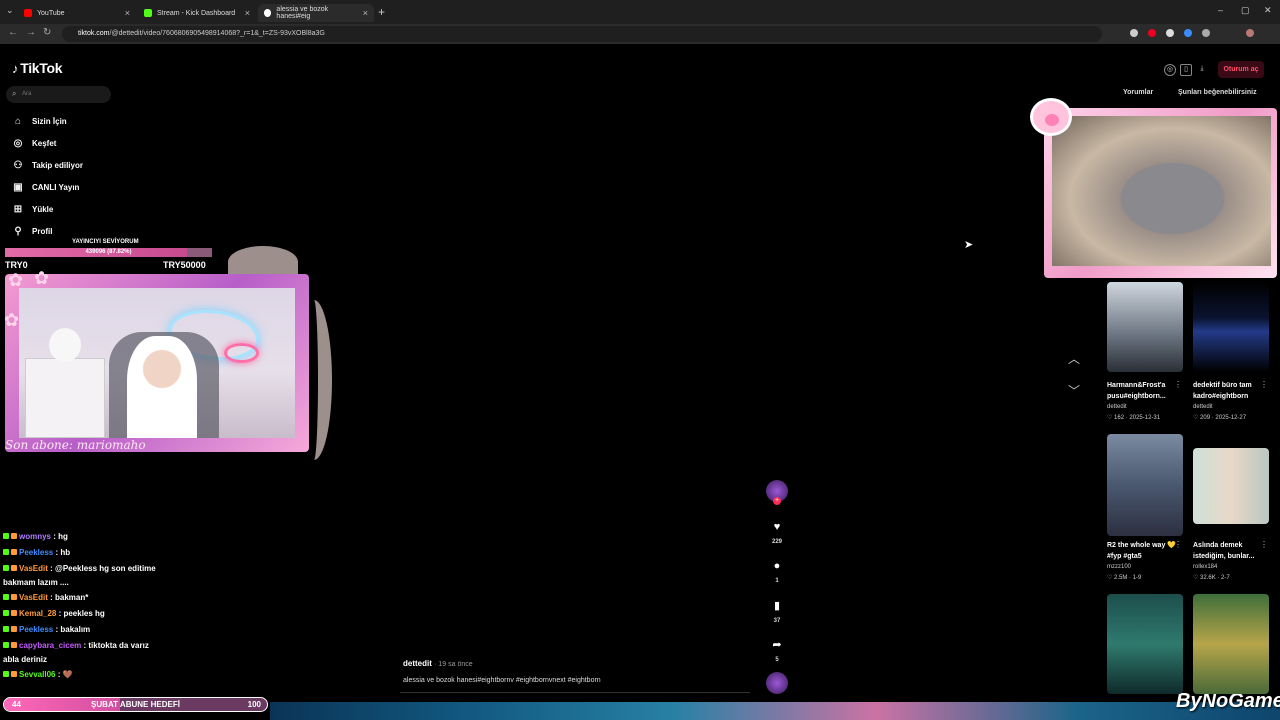 The width and height of the screenshot is (1280, 720). Describe the element at coordinates (59, 536) in the screenshot. I see `chat-text: : hg` at that location.